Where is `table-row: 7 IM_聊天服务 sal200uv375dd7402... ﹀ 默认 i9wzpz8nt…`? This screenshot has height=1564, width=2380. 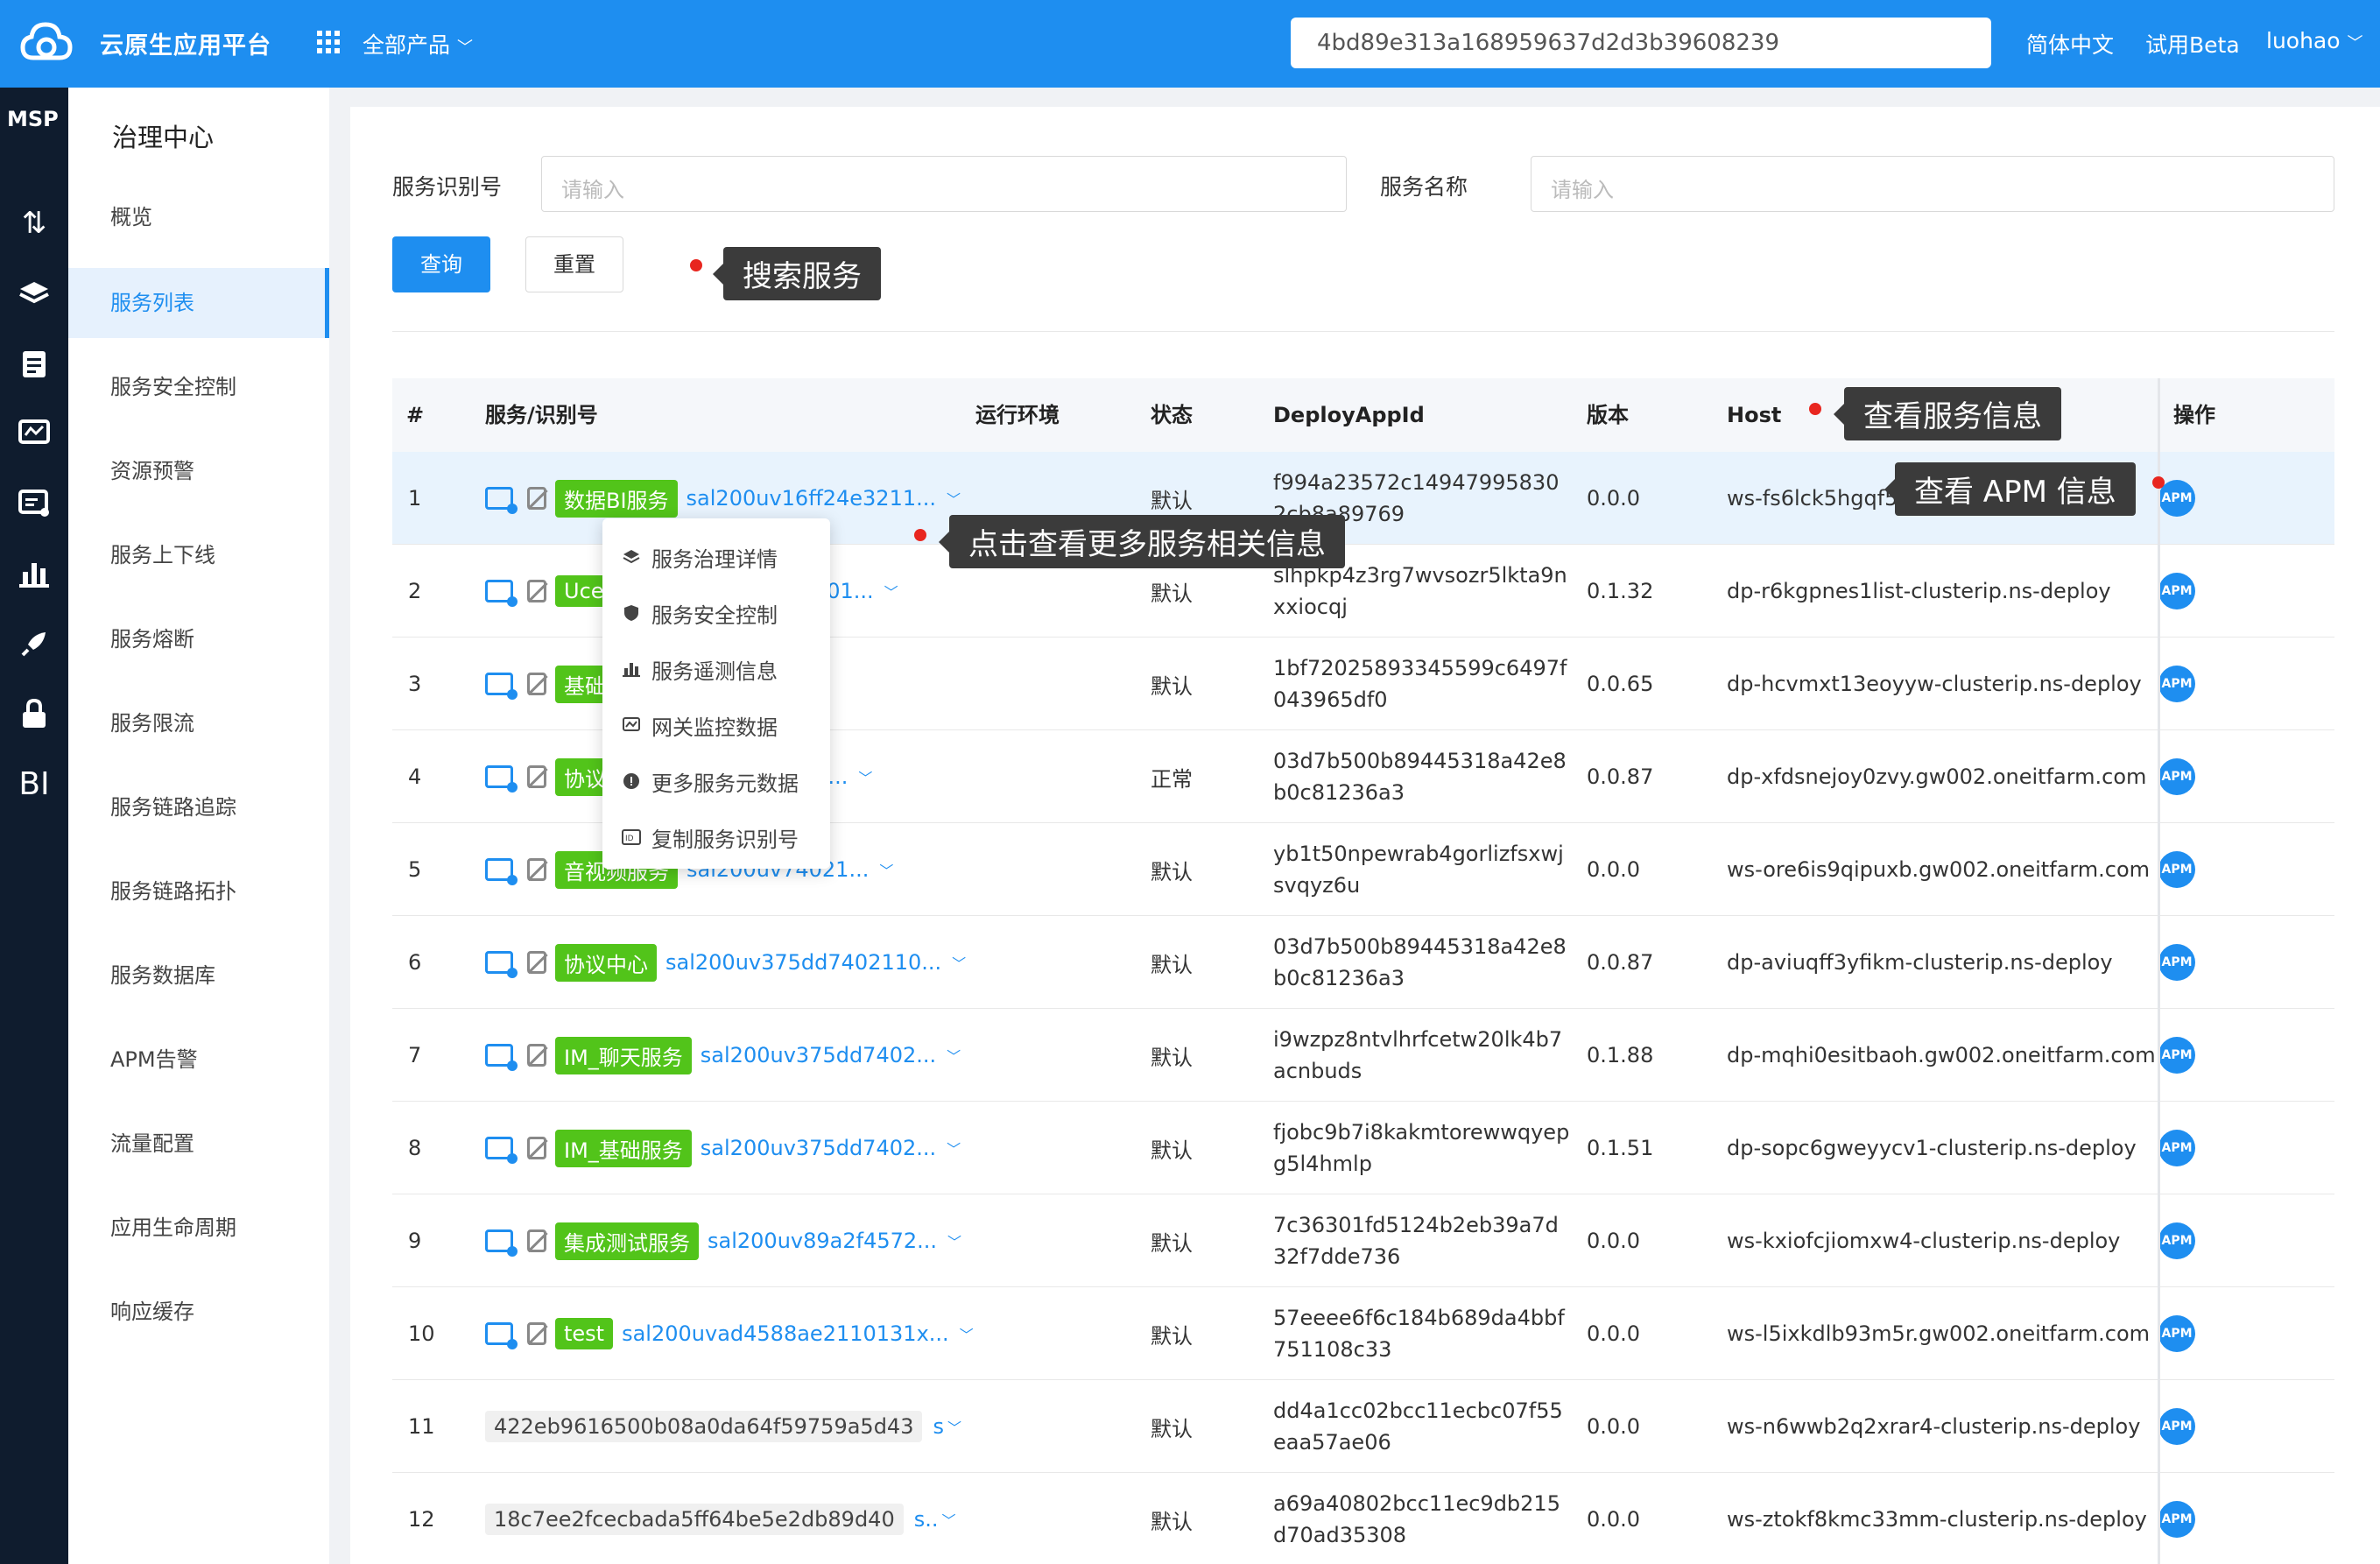
table-row: 7 IM_聊天服务 sal200uv375dd7402... ﹀ 默认 i9wzpz8nt… is located at coordinates (1363, 1055).